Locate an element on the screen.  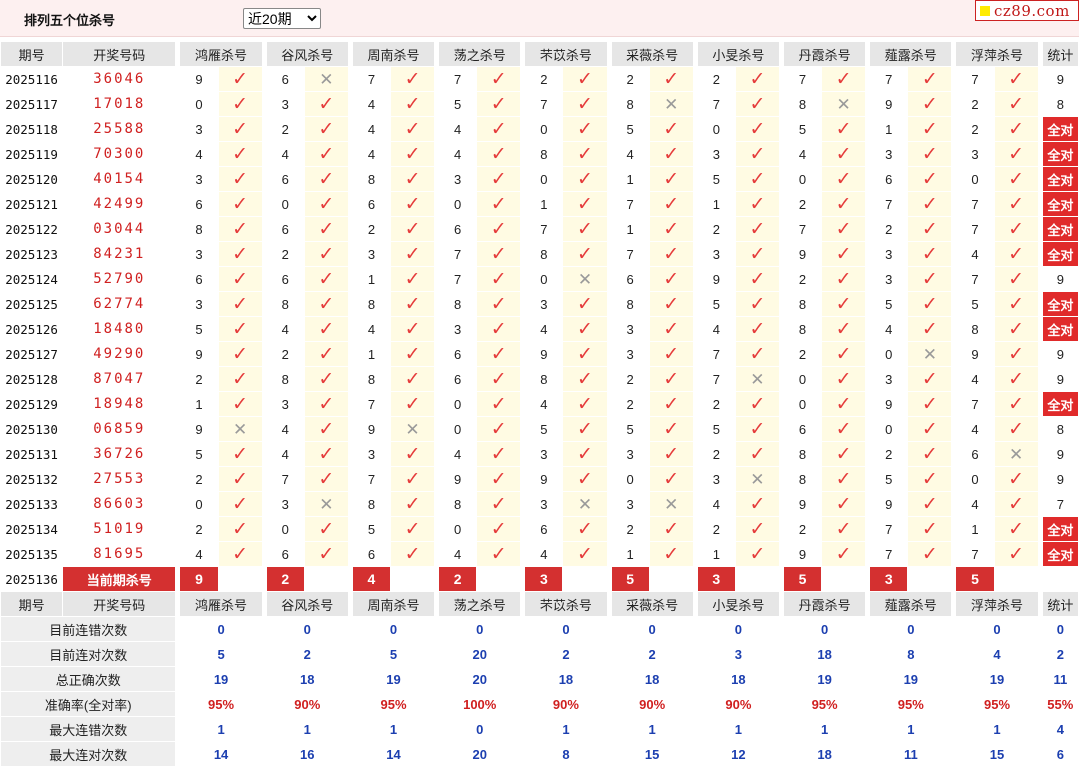
cross-icon: ✕ is located at coordinates (671, 104).